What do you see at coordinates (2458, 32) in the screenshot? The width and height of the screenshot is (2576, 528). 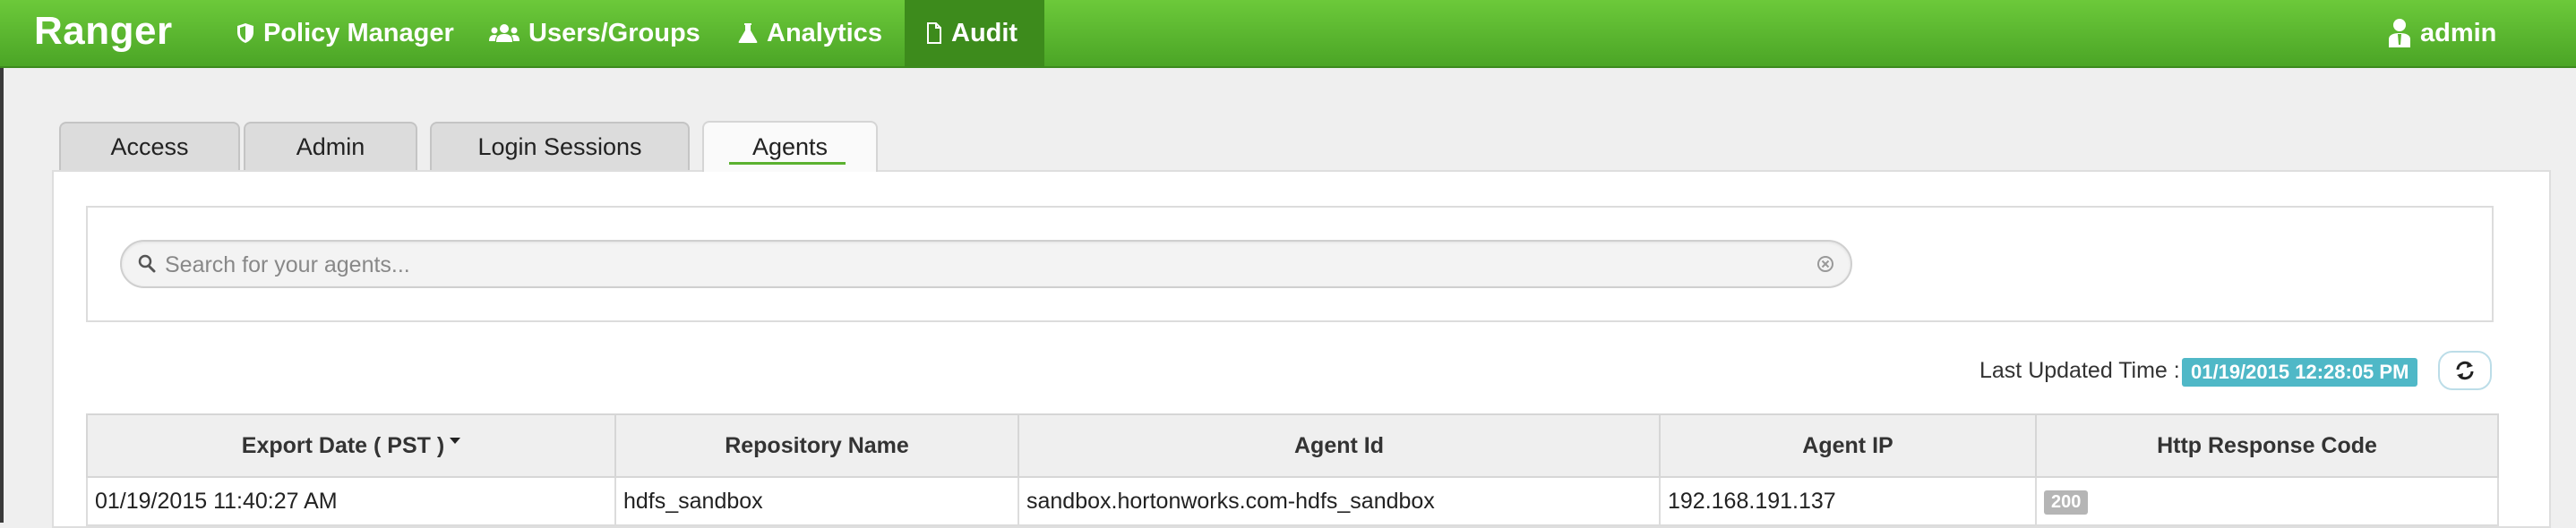 I see `user-menu-label: admin` at bounding box center [2458, 32].